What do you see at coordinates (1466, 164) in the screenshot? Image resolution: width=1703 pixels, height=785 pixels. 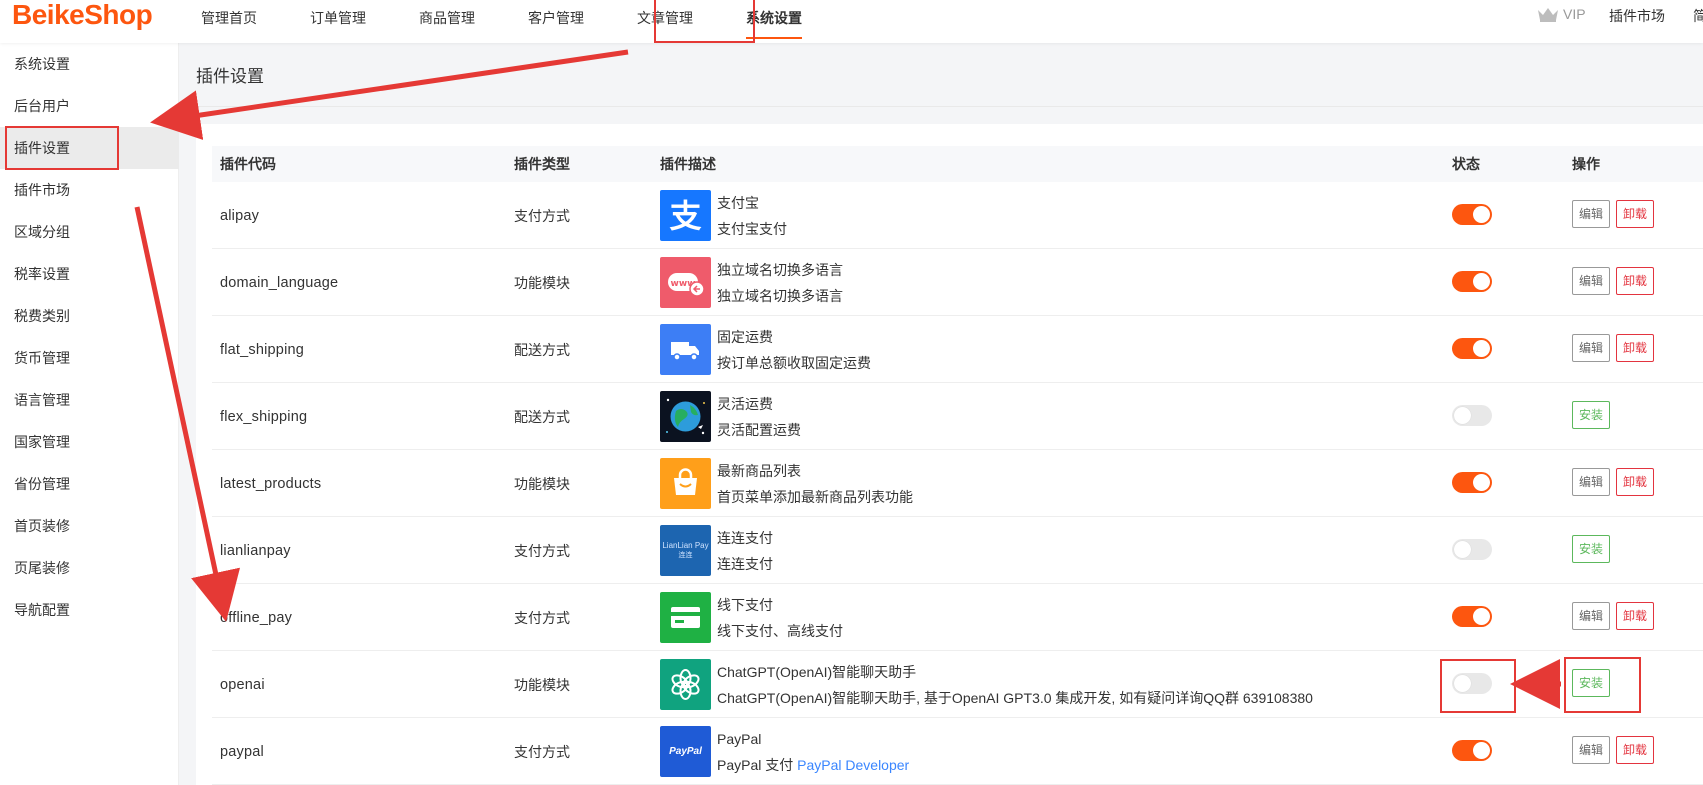 I see `column-header-status: 状态` at bounding box center [1466, 164].